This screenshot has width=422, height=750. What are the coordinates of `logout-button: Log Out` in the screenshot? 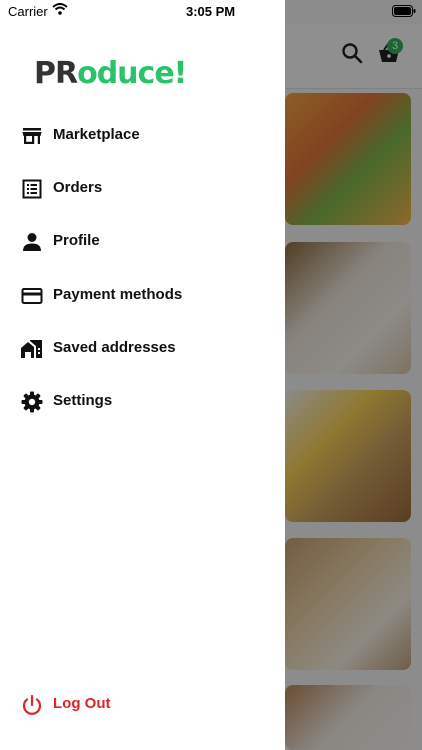 It's located at (142, 705).